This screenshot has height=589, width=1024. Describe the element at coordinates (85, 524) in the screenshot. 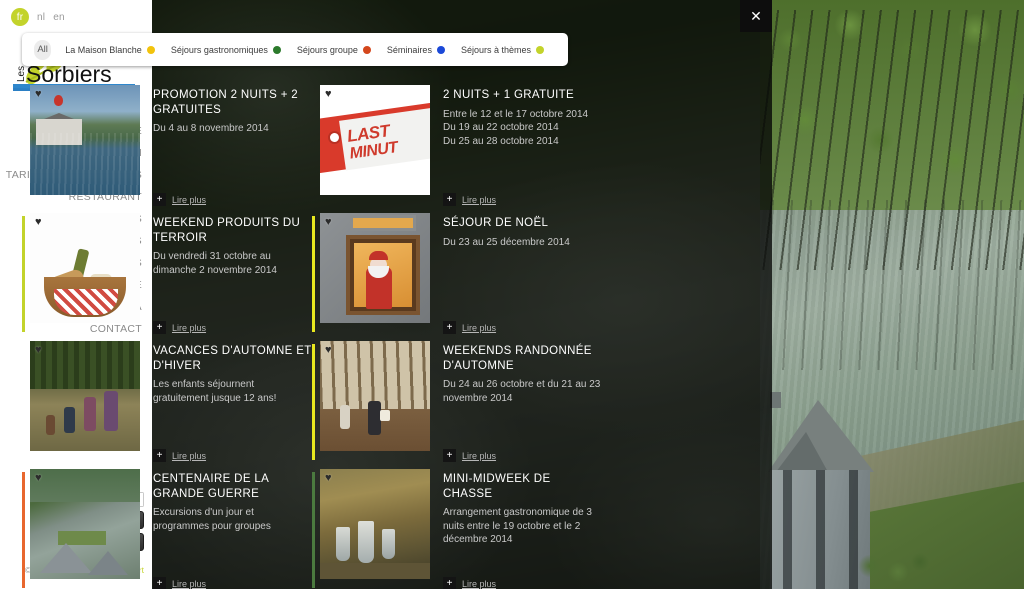

I see `aerial-castle-photo: ♥` at that location.